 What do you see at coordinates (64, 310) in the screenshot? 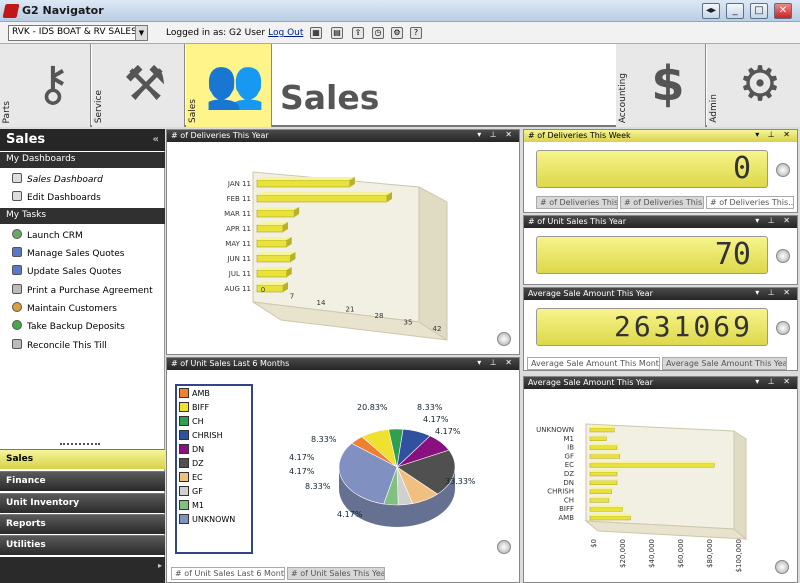
I see `sidebar-item-maintain-customers: Maintain Customers` at bounding box center [64, 310].